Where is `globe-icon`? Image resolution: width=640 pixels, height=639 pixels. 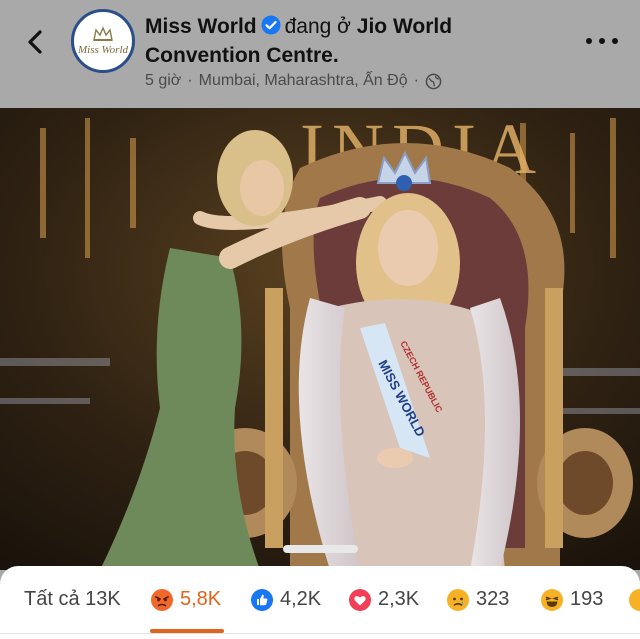 globe-icon is located at coordinates (433, 81).